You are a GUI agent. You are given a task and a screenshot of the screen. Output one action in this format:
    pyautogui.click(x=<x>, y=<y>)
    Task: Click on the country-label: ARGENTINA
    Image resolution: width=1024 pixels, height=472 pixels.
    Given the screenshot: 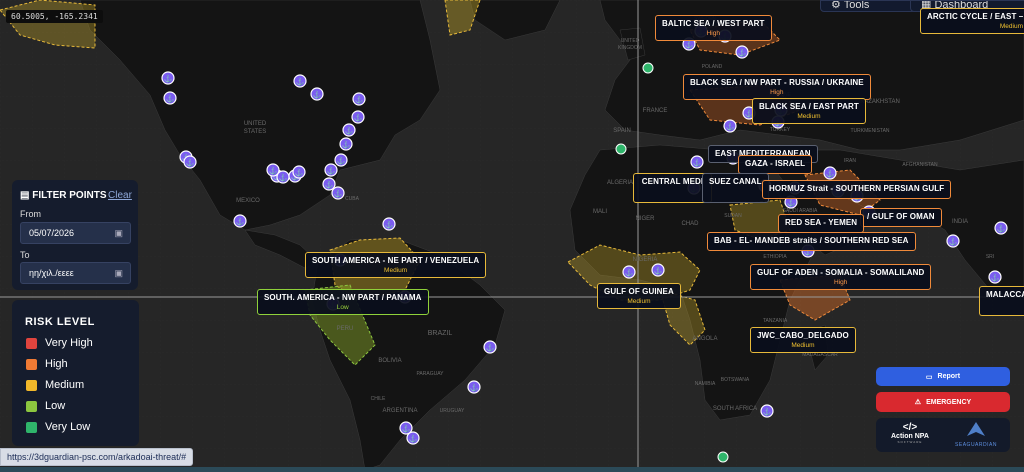 What is the action you would take?
    pyautogui.click(x=399, y=411)
    